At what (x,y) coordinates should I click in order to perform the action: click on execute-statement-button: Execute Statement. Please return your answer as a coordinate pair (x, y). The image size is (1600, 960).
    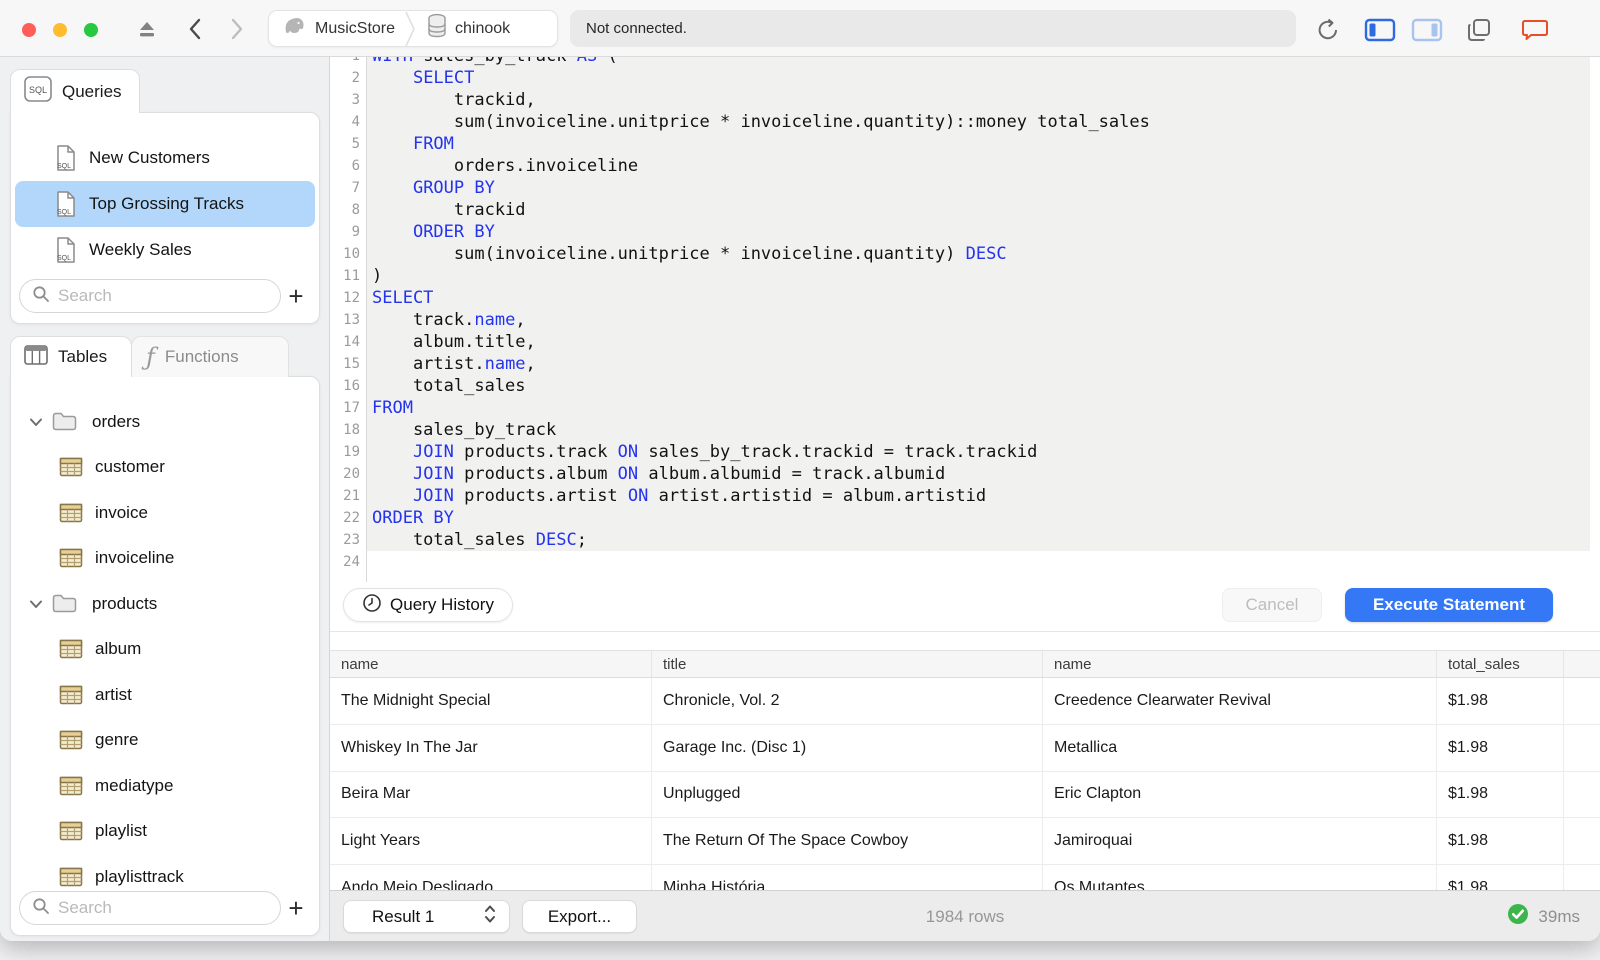
    Looking at the image, I should click on (1449, 605).